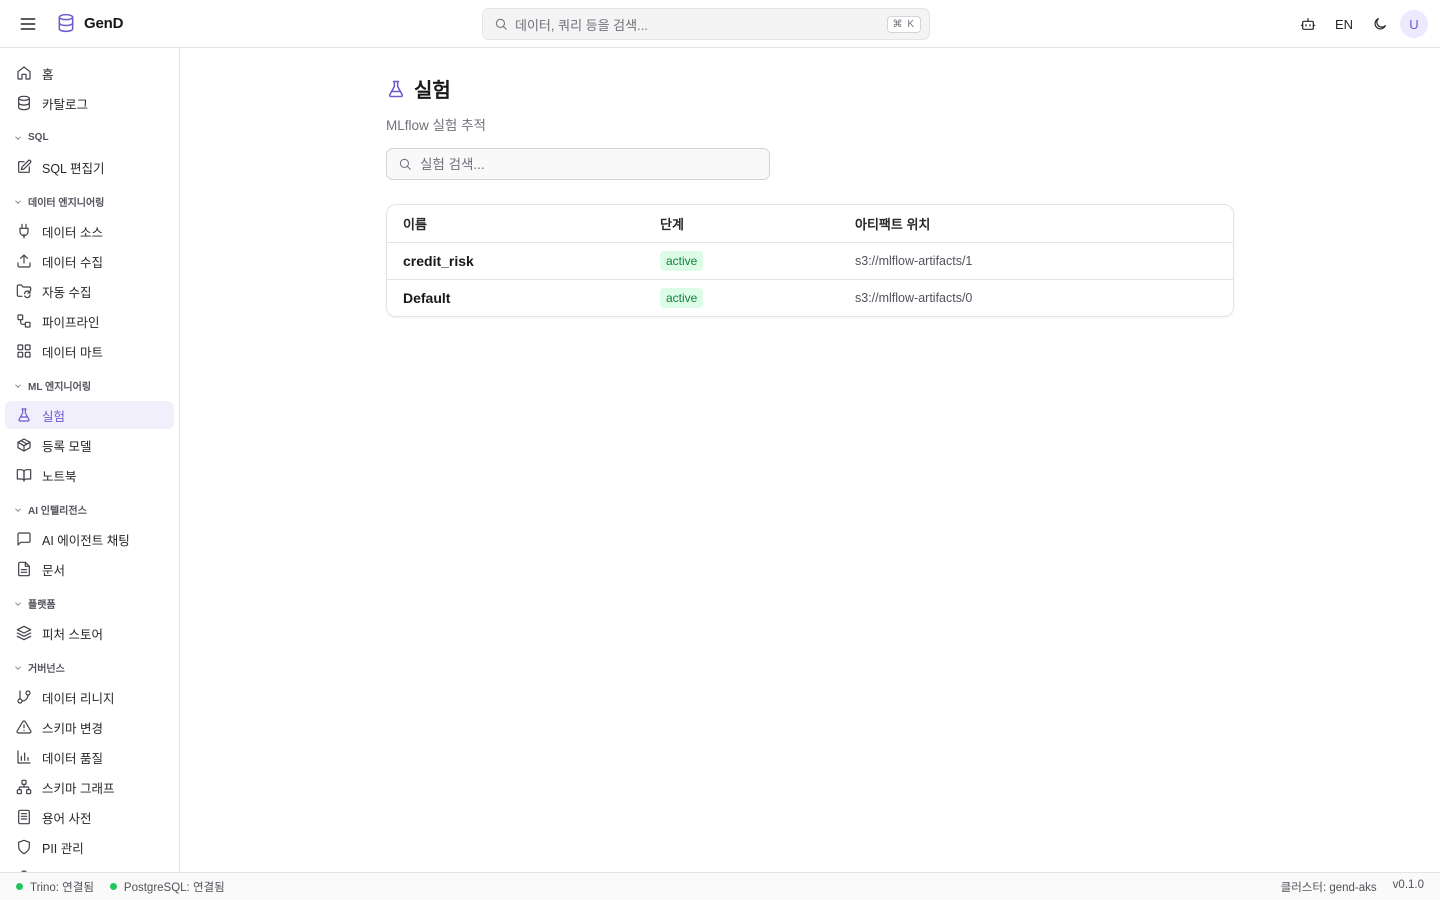 Image resolution: width=1440 pixels, height=900 pixels. I want to click on sidebar-item-documents: 문서, so click(89, 569).